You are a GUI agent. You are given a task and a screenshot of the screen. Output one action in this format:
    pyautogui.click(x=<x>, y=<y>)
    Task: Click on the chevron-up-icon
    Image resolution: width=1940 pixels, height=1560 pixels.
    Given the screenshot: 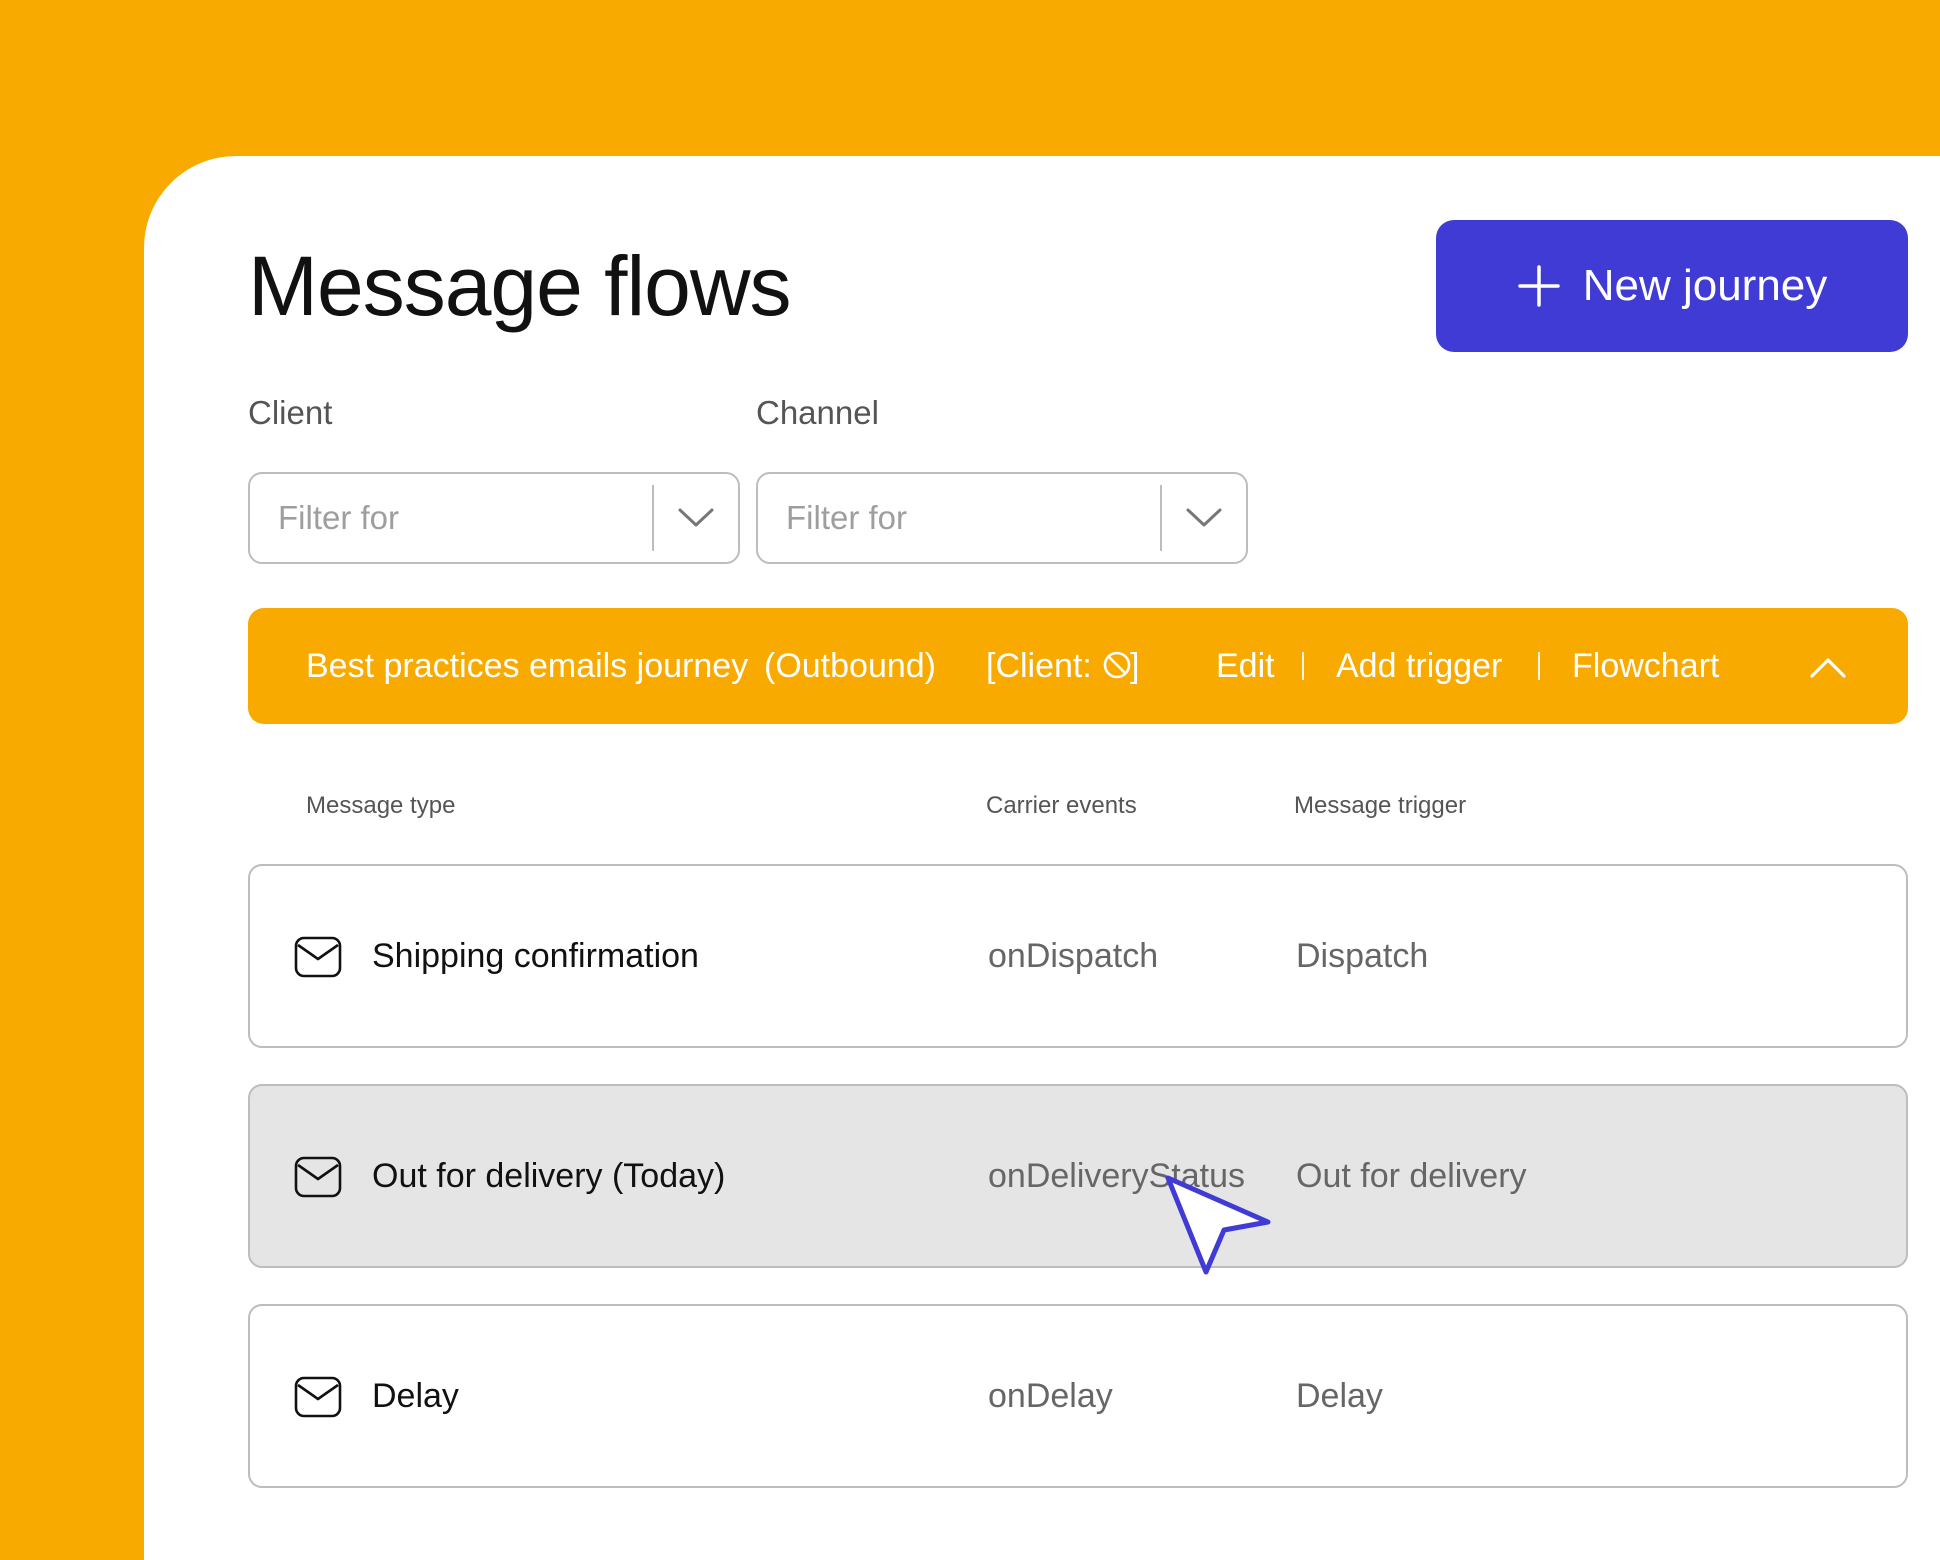 What is the action you would take?
    pyautogui.click(x=1828, y=670)
    